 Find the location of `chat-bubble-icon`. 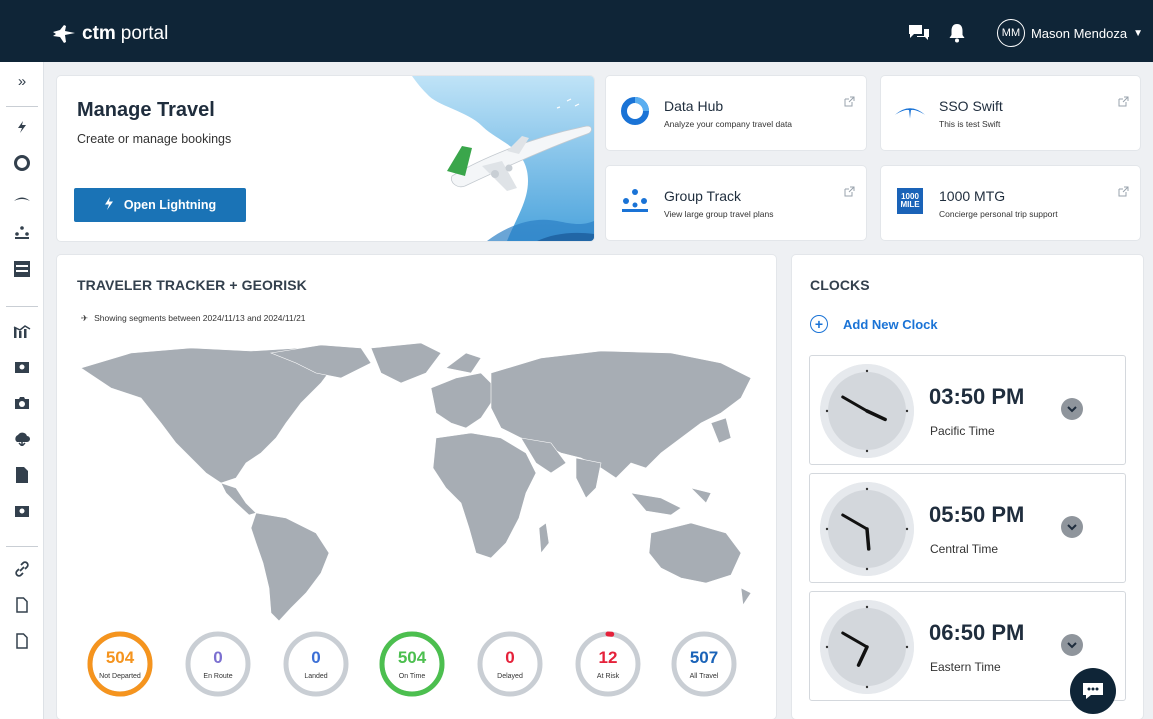

chat-bubble-icon is located at coordinates (1093, 691).